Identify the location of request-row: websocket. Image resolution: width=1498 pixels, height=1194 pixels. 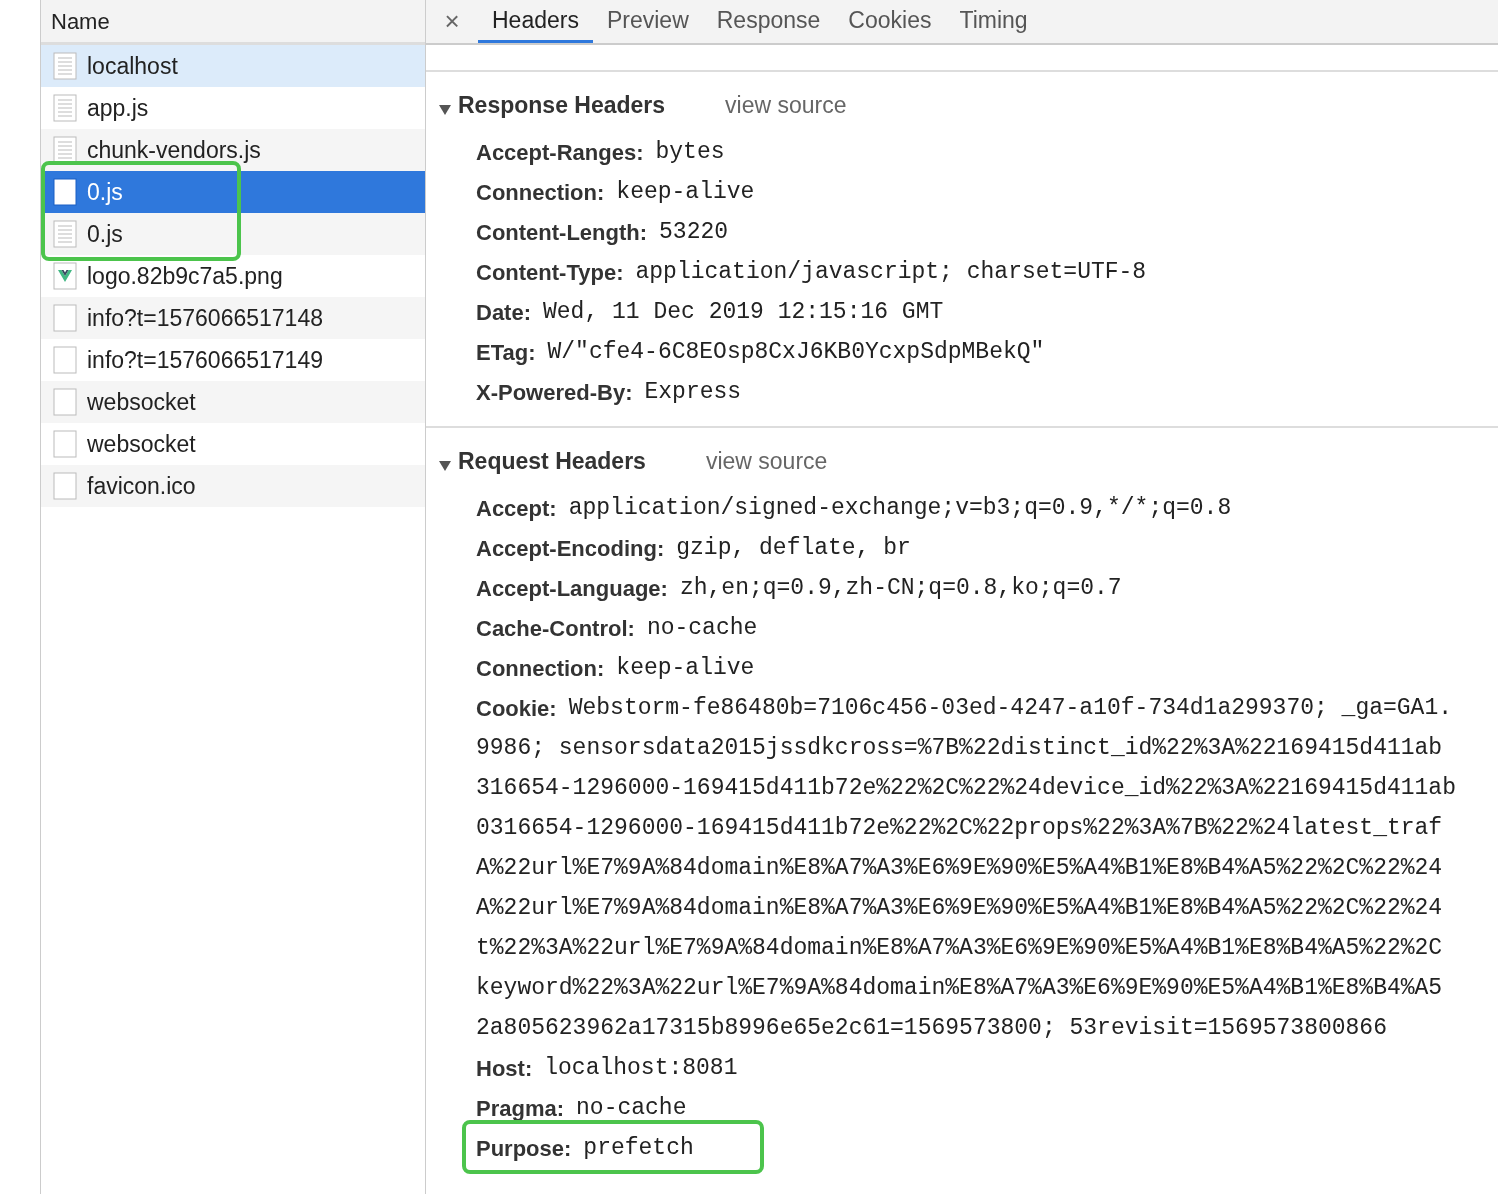
(233, 402).